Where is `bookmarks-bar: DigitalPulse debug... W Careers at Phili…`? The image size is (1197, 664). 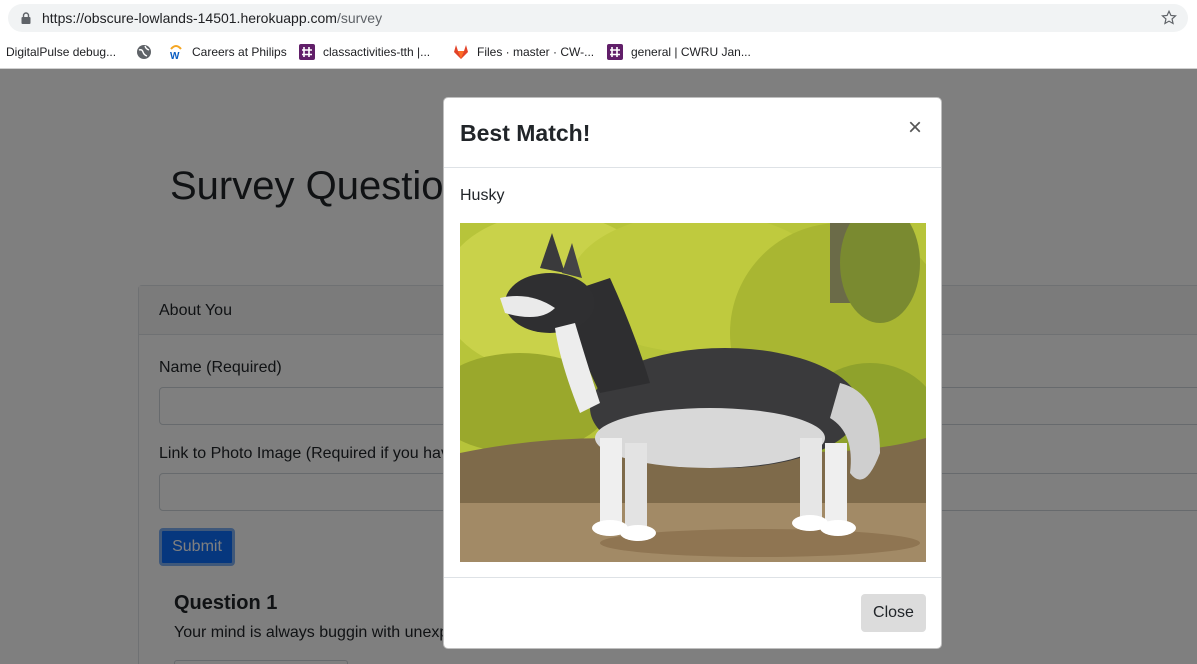 bookmarks-bar: DigitalPulse debug... W Careers at Phili… is located at coordinates (598, 52).